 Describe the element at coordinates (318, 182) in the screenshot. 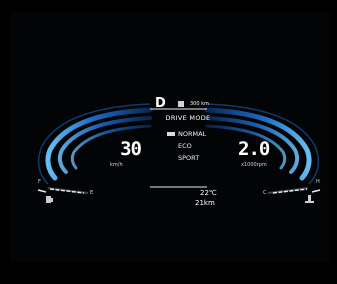

I see `temp-hot-label: H` at that location.